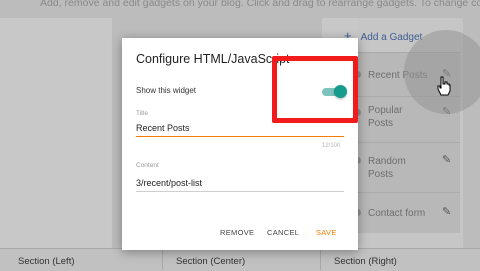 This screenshot has height=271, width=480. What do you see at coordinates (46, 261) in the screenshot?
I see `section-left-label: Section (Left)` at bounding box center [46, 261].